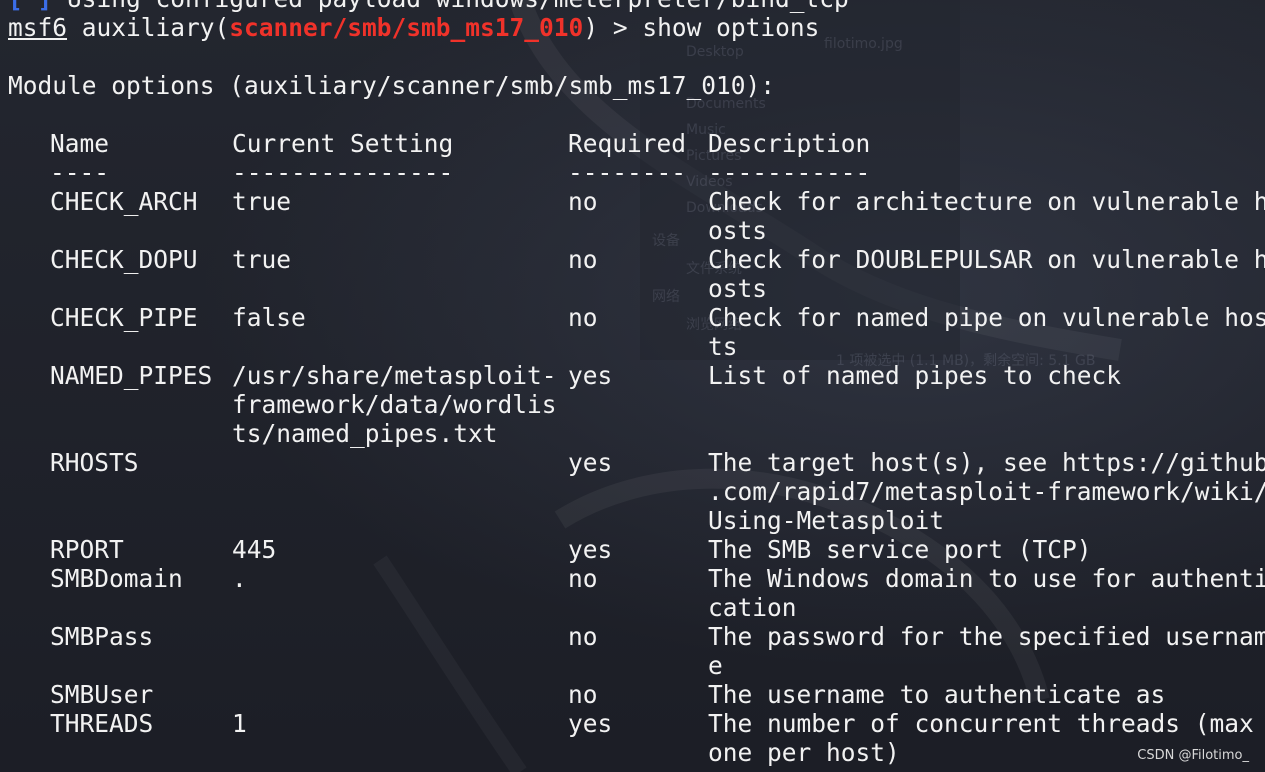  Describe the element at coordinates (343, 143) in the screenshot. I see `header-current-setting: Current Setting` at that location.